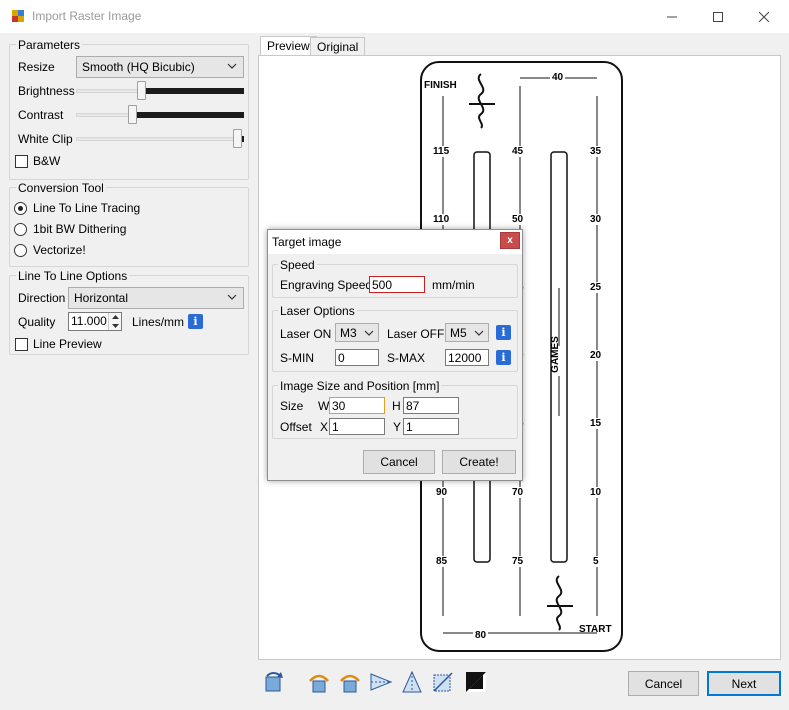 This screenshot has height=710, width=789. Describe the element at coordinates (141, 90) in the screenshot. I see `brightness-slider-thumb` at that location.